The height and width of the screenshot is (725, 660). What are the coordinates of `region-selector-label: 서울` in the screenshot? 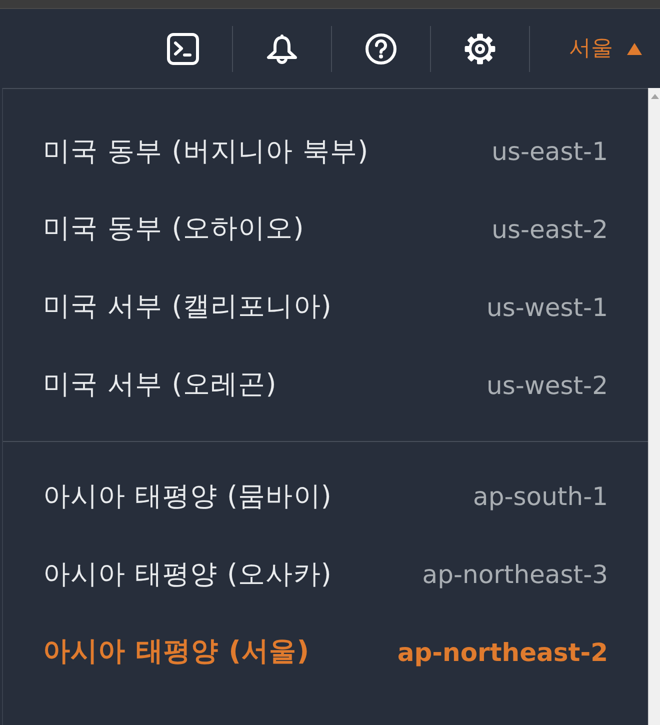 It's located at (591, 49).